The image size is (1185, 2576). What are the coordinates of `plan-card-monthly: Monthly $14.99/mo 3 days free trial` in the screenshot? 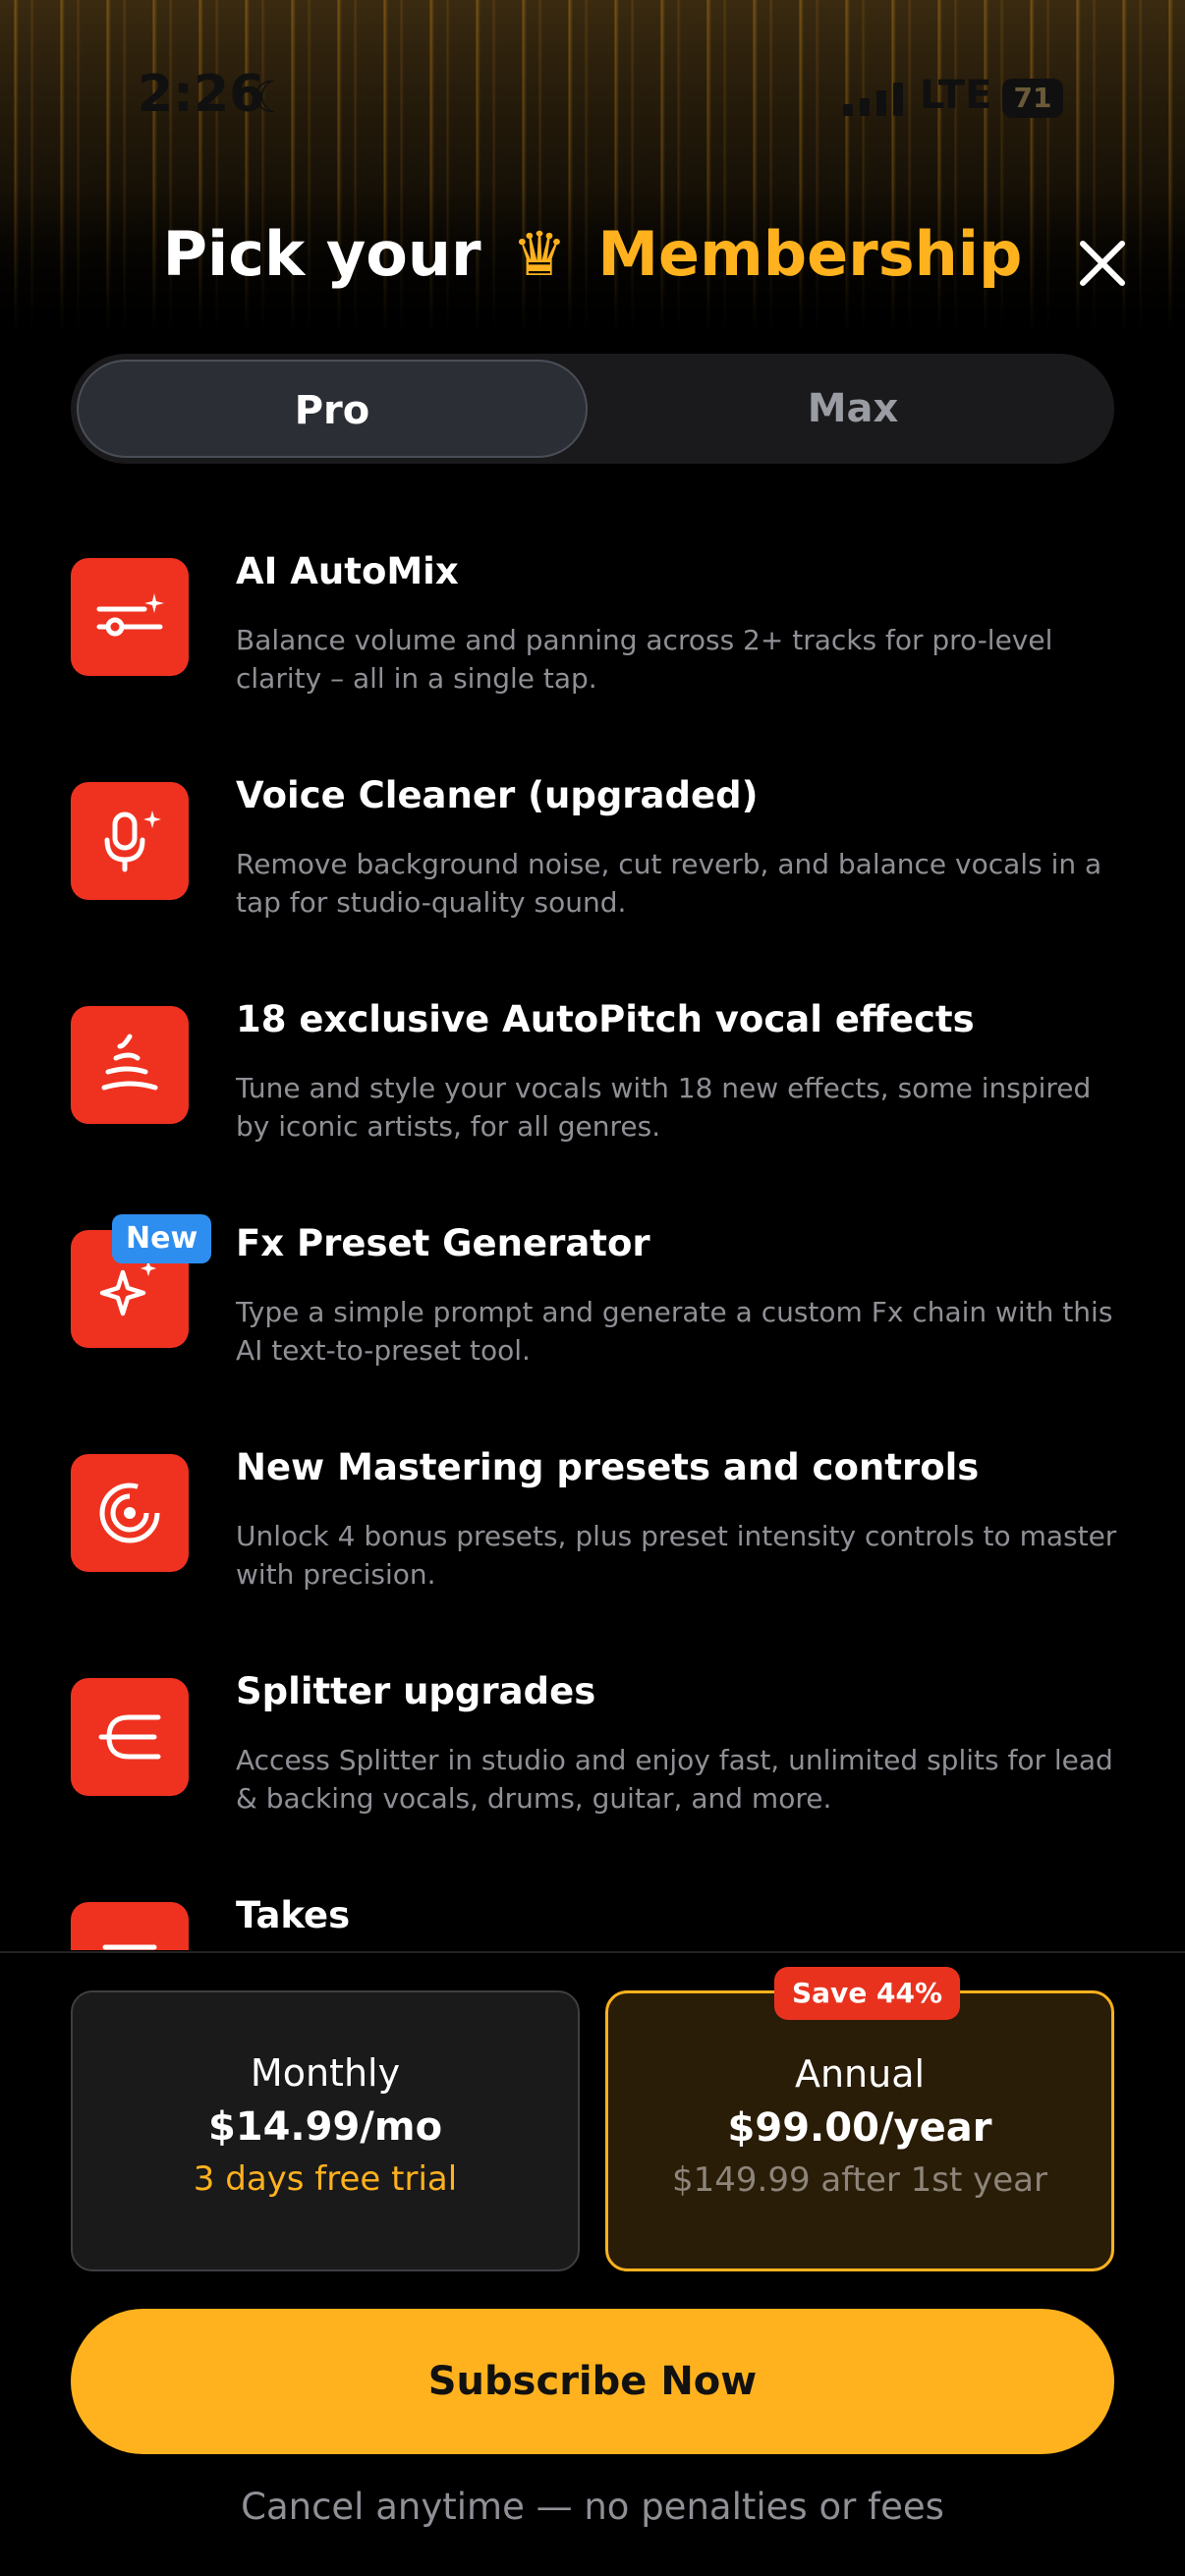 It's located at (325, 2130).